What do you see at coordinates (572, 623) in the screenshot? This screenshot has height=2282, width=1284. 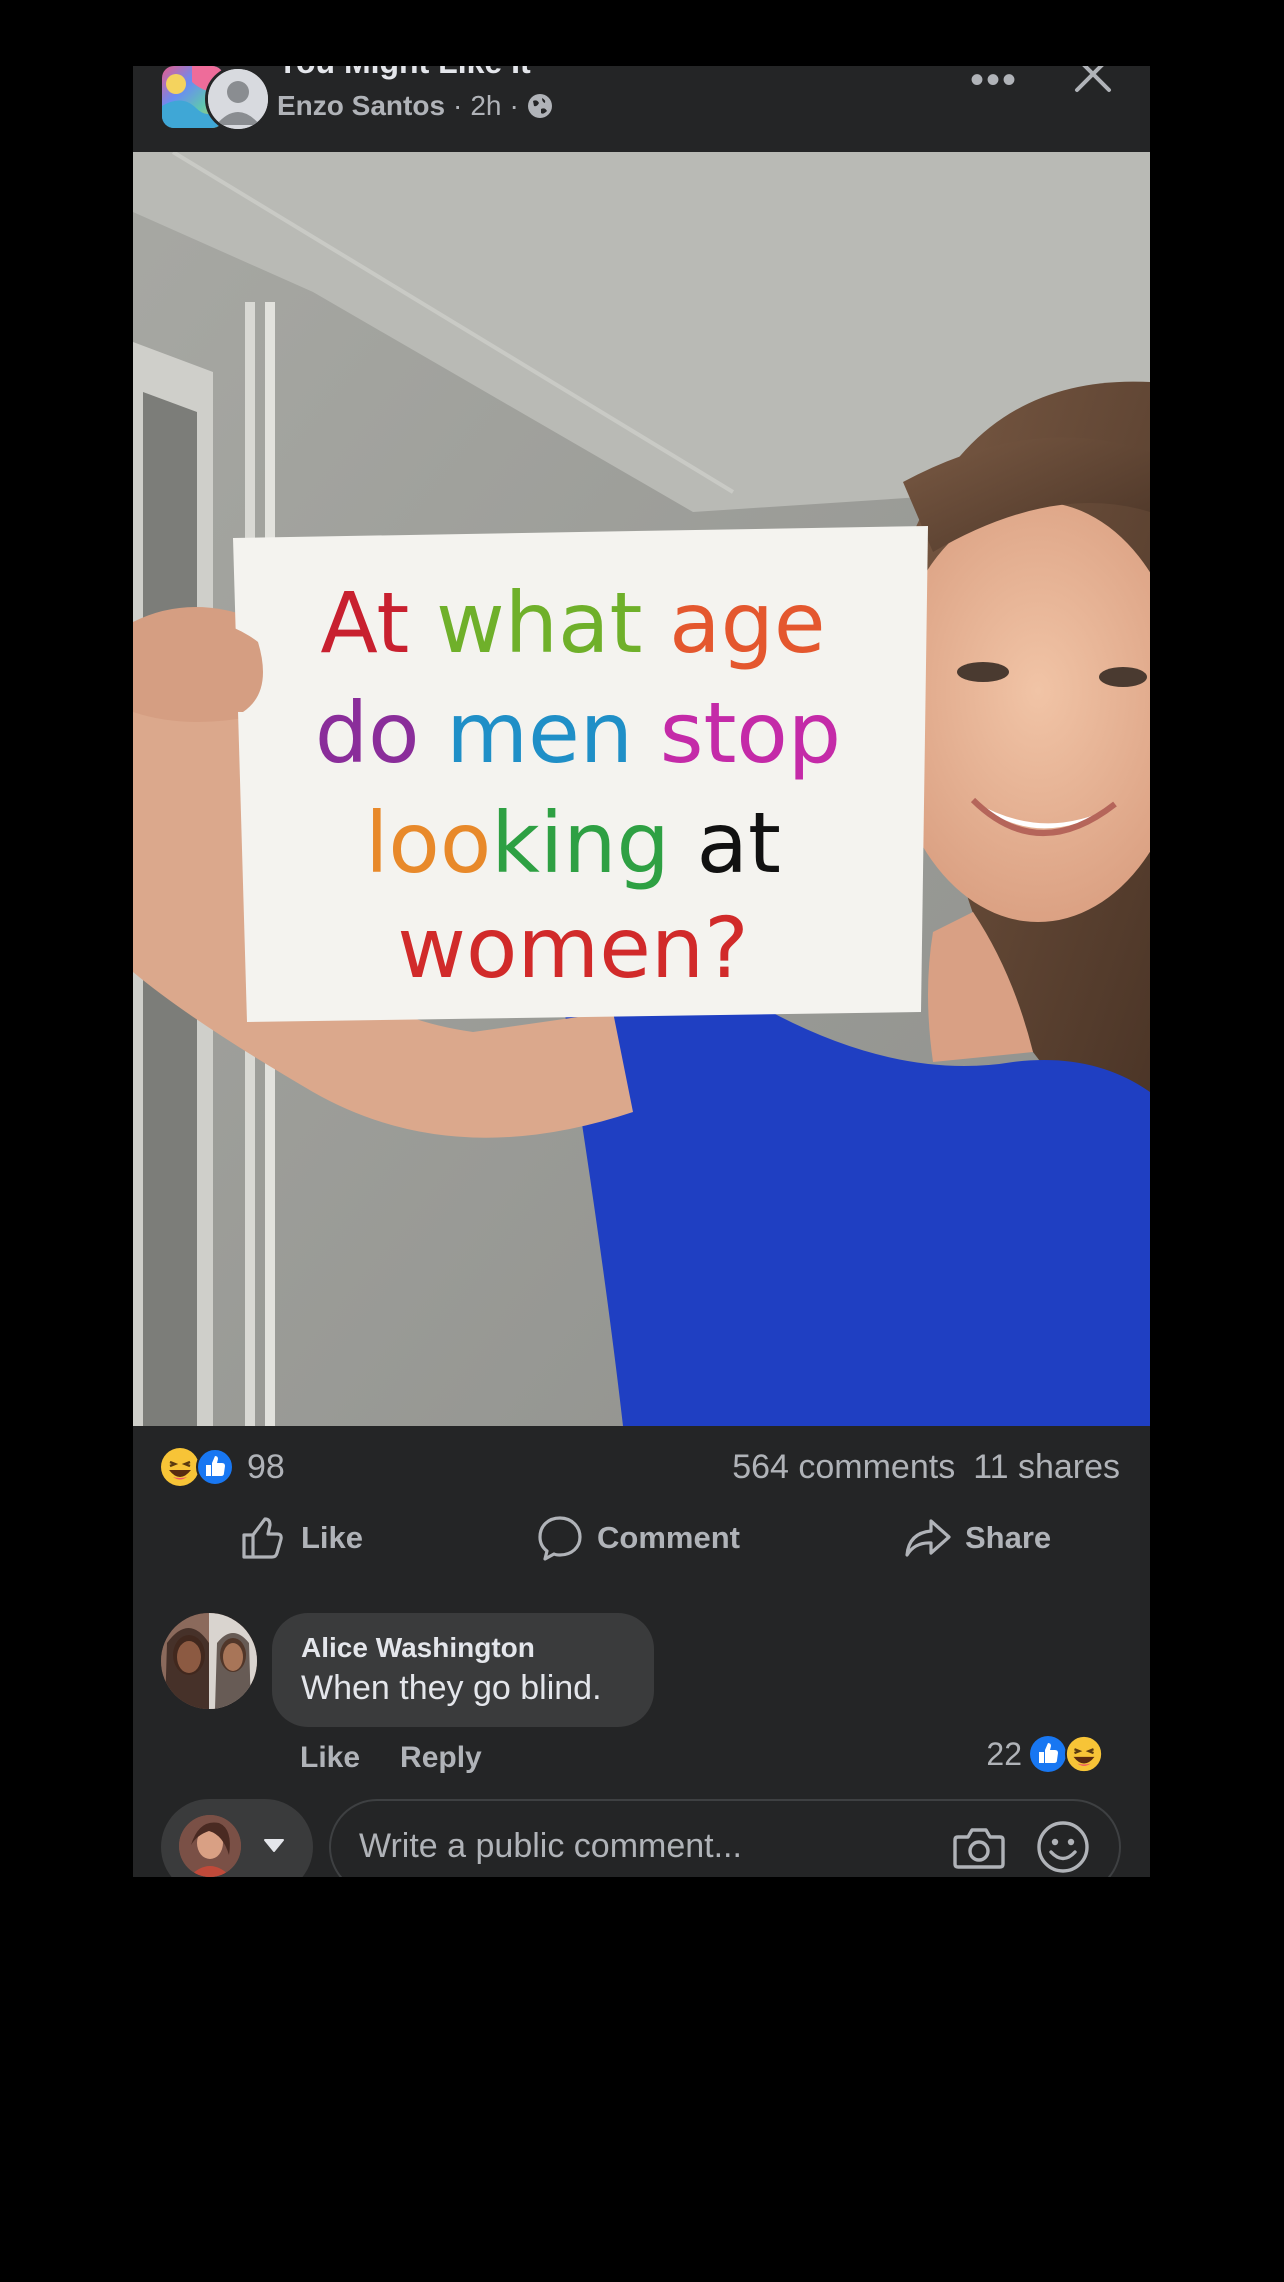 I see `sign-line-1: At what age` at bounding box center [572, 623].